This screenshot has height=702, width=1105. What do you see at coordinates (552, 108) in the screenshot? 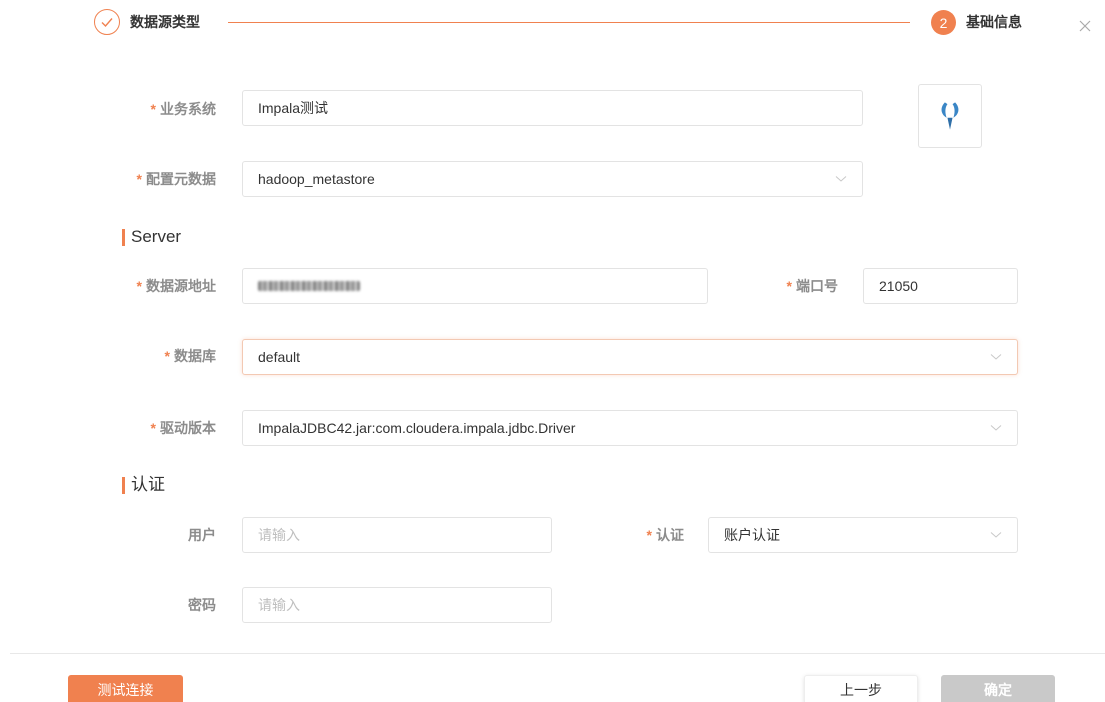
I see `business-system-input: Impala测试` at bounding box center [552, 108].